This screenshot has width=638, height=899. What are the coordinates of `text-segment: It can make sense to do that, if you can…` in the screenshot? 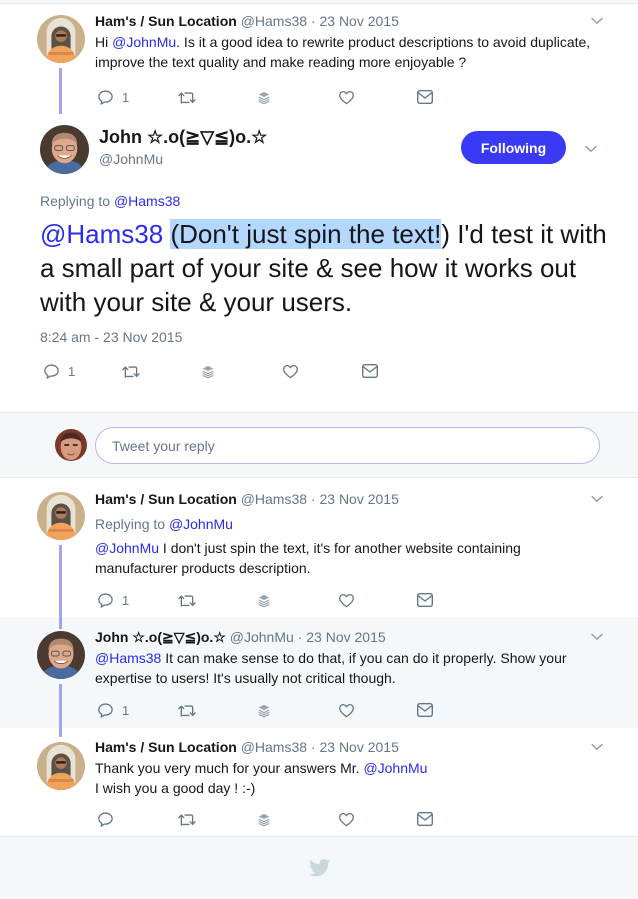 It's located at (331, 668).